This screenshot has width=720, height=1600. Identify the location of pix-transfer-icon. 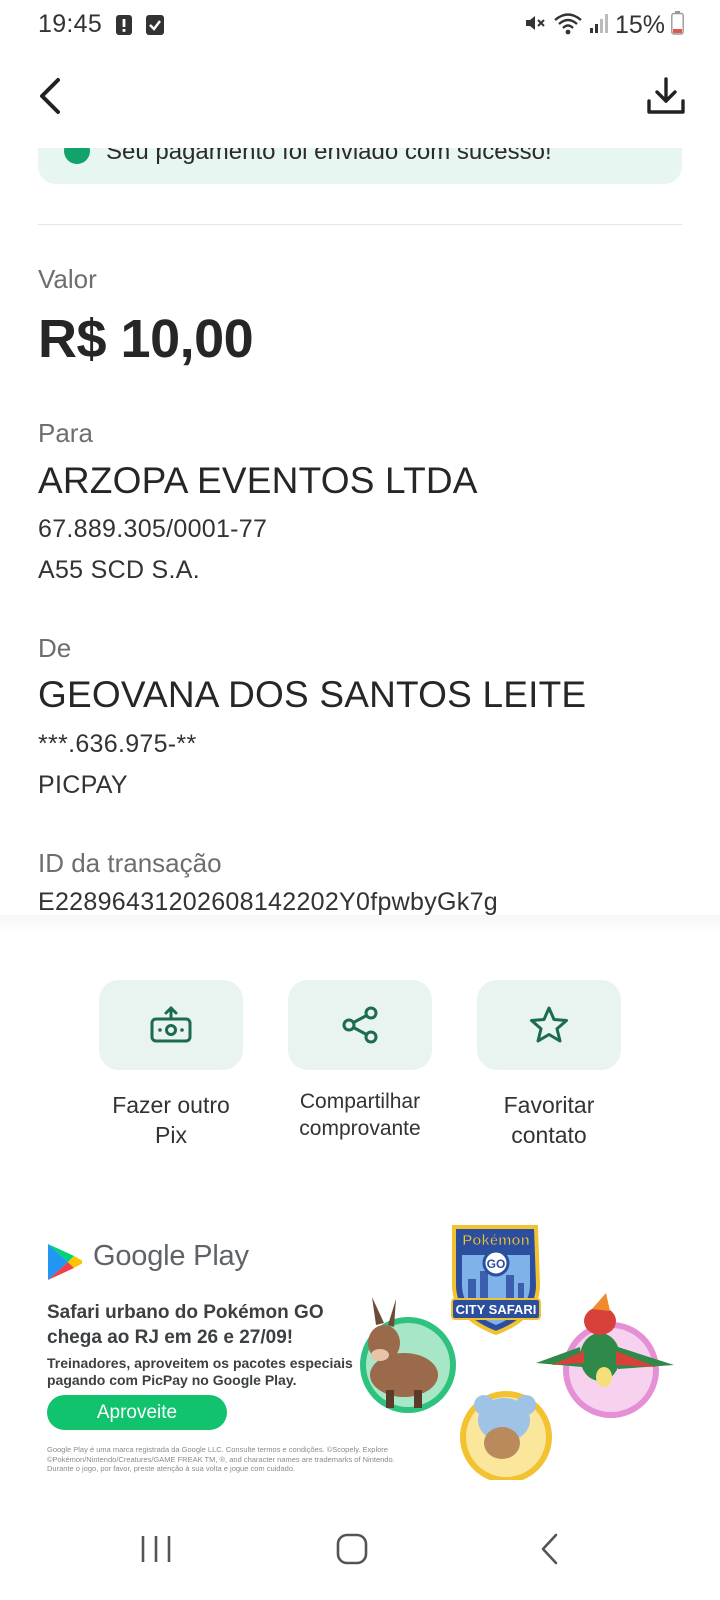
(171, 1024).